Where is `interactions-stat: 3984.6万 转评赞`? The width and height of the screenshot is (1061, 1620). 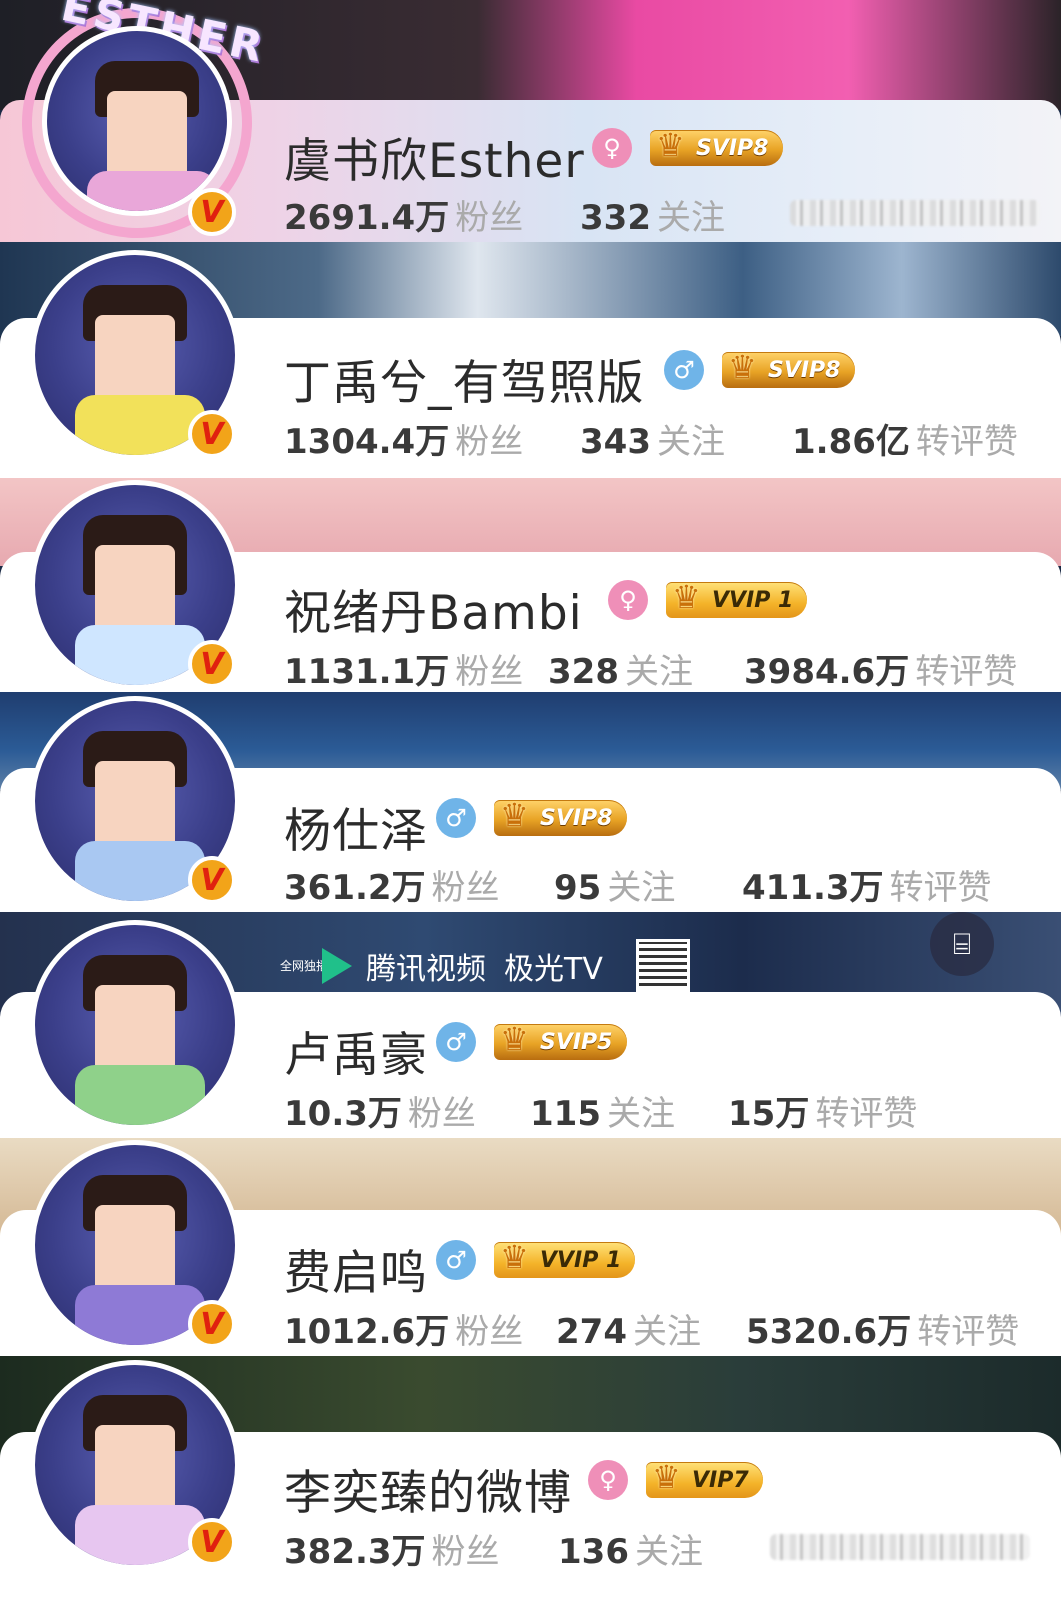
interactions-stat: 3984.6万 转评赞 is located at coordinates (880, 668).